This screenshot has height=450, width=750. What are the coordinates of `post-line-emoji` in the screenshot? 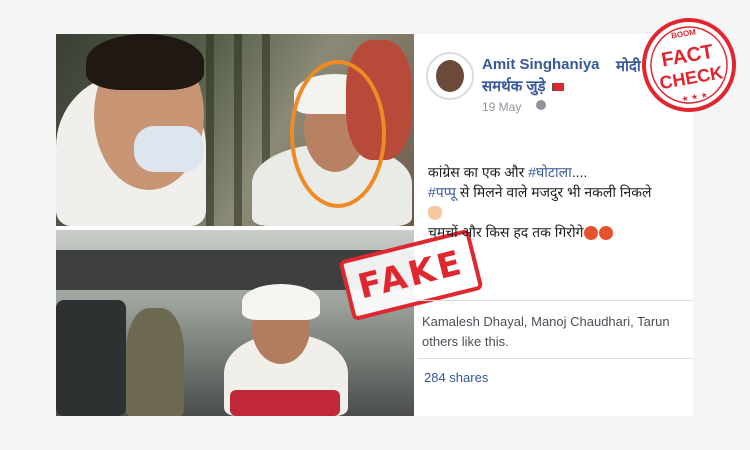 It's located at (559, 212).